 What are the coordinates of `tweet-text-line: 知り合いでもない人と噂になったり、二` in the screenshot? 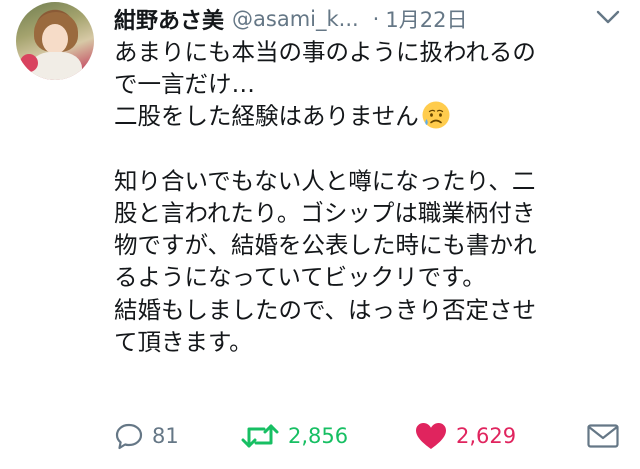 It's located at (325, 180).